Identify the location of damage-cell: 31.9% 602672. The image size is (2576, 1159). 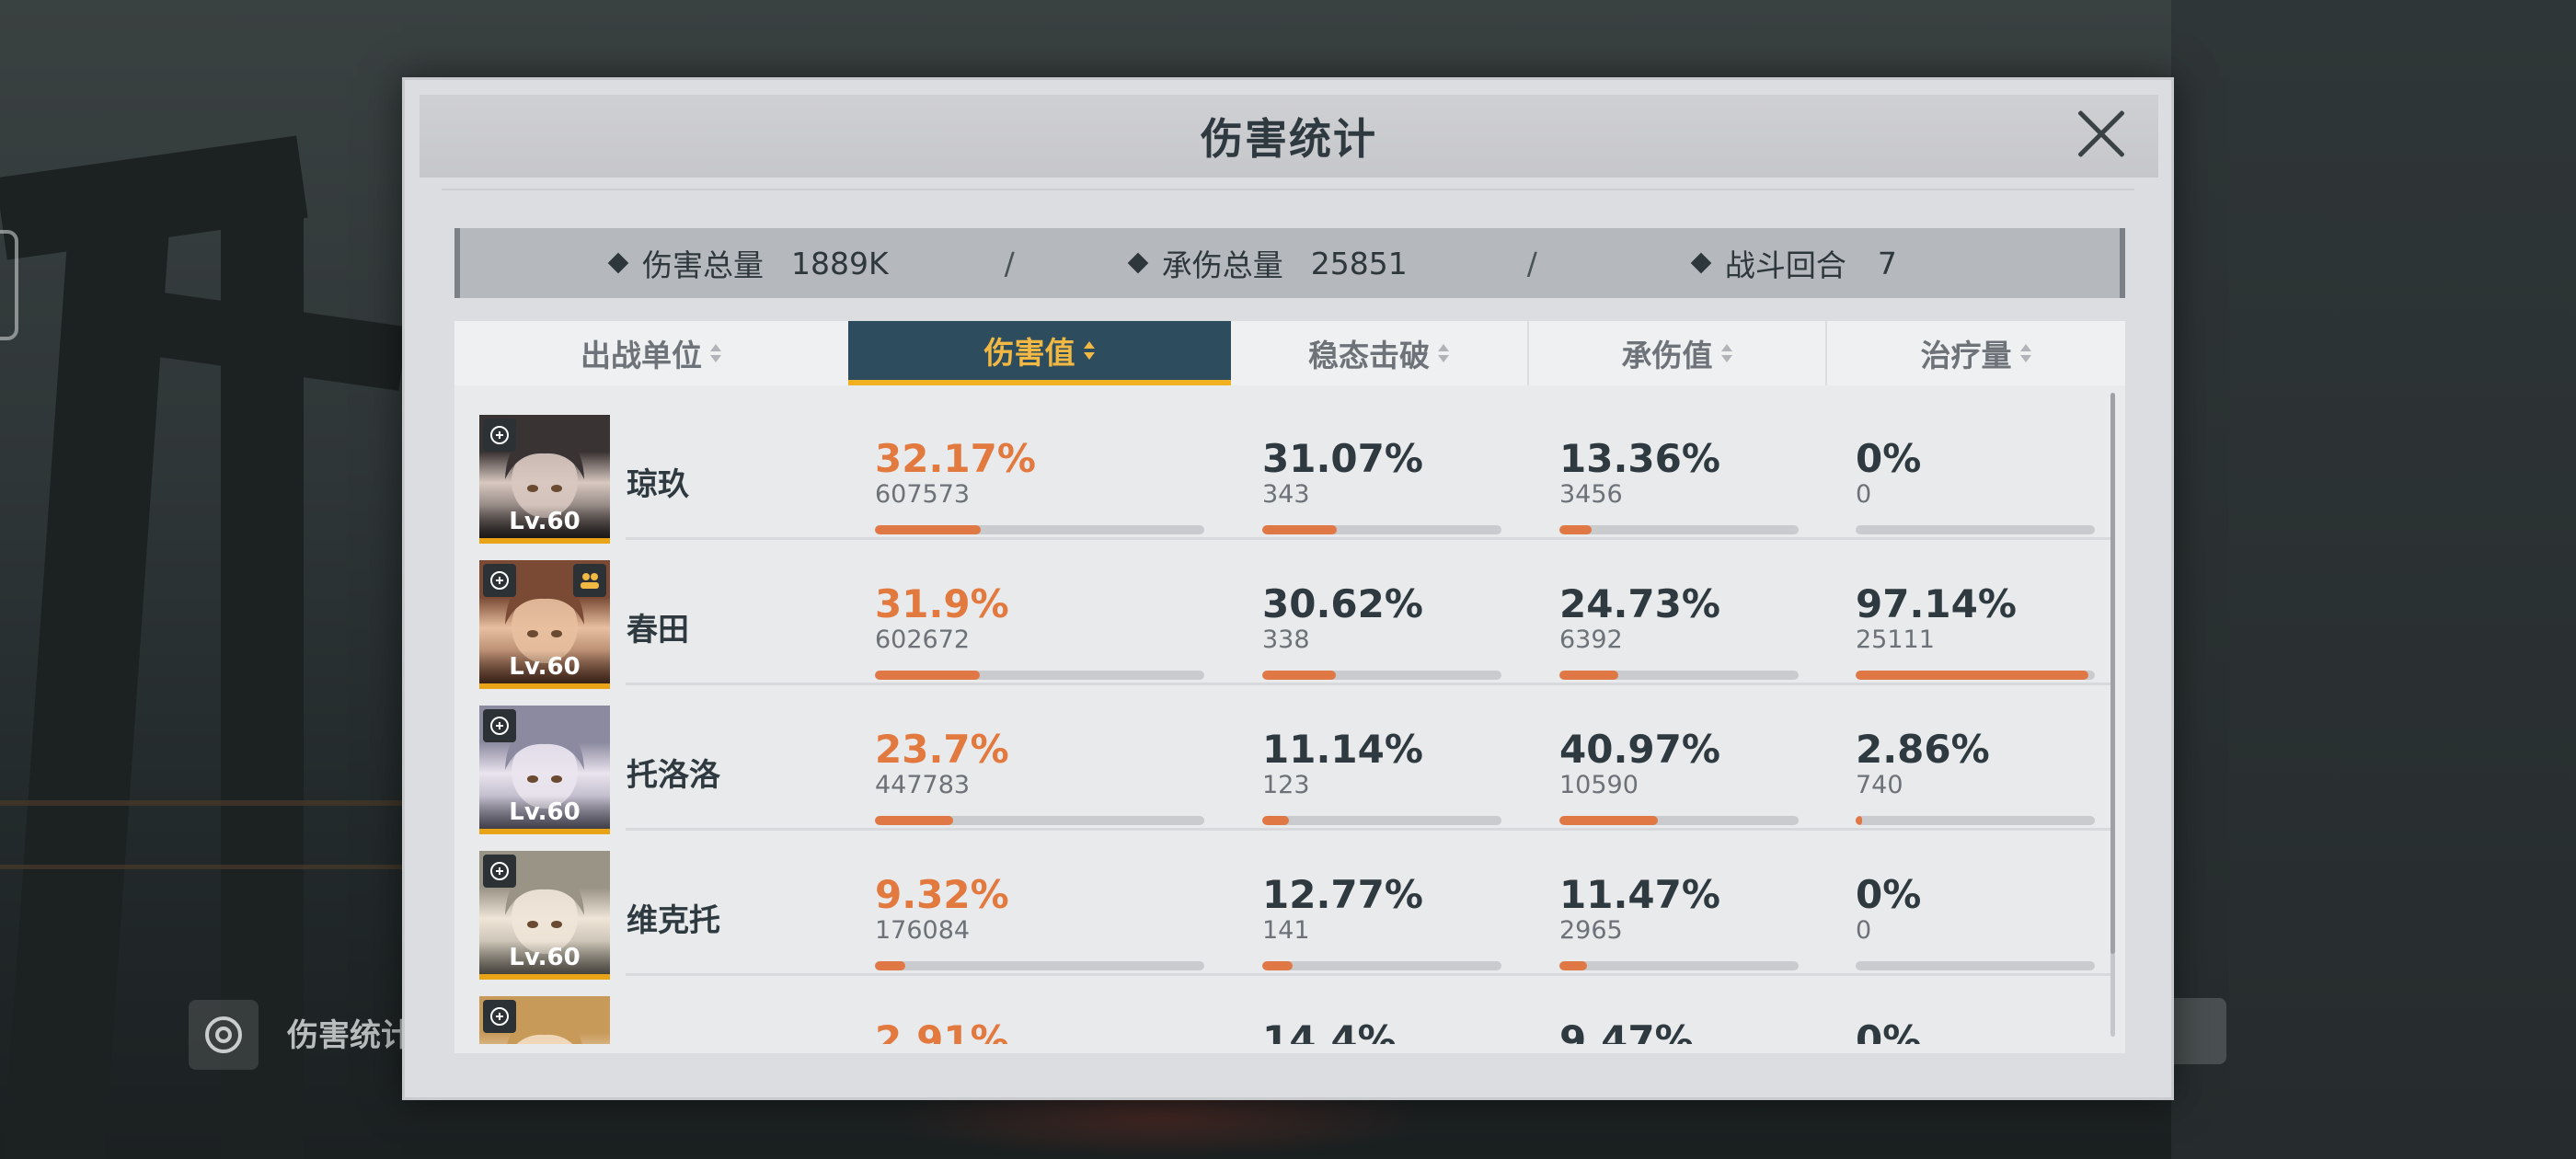
(942, 620).